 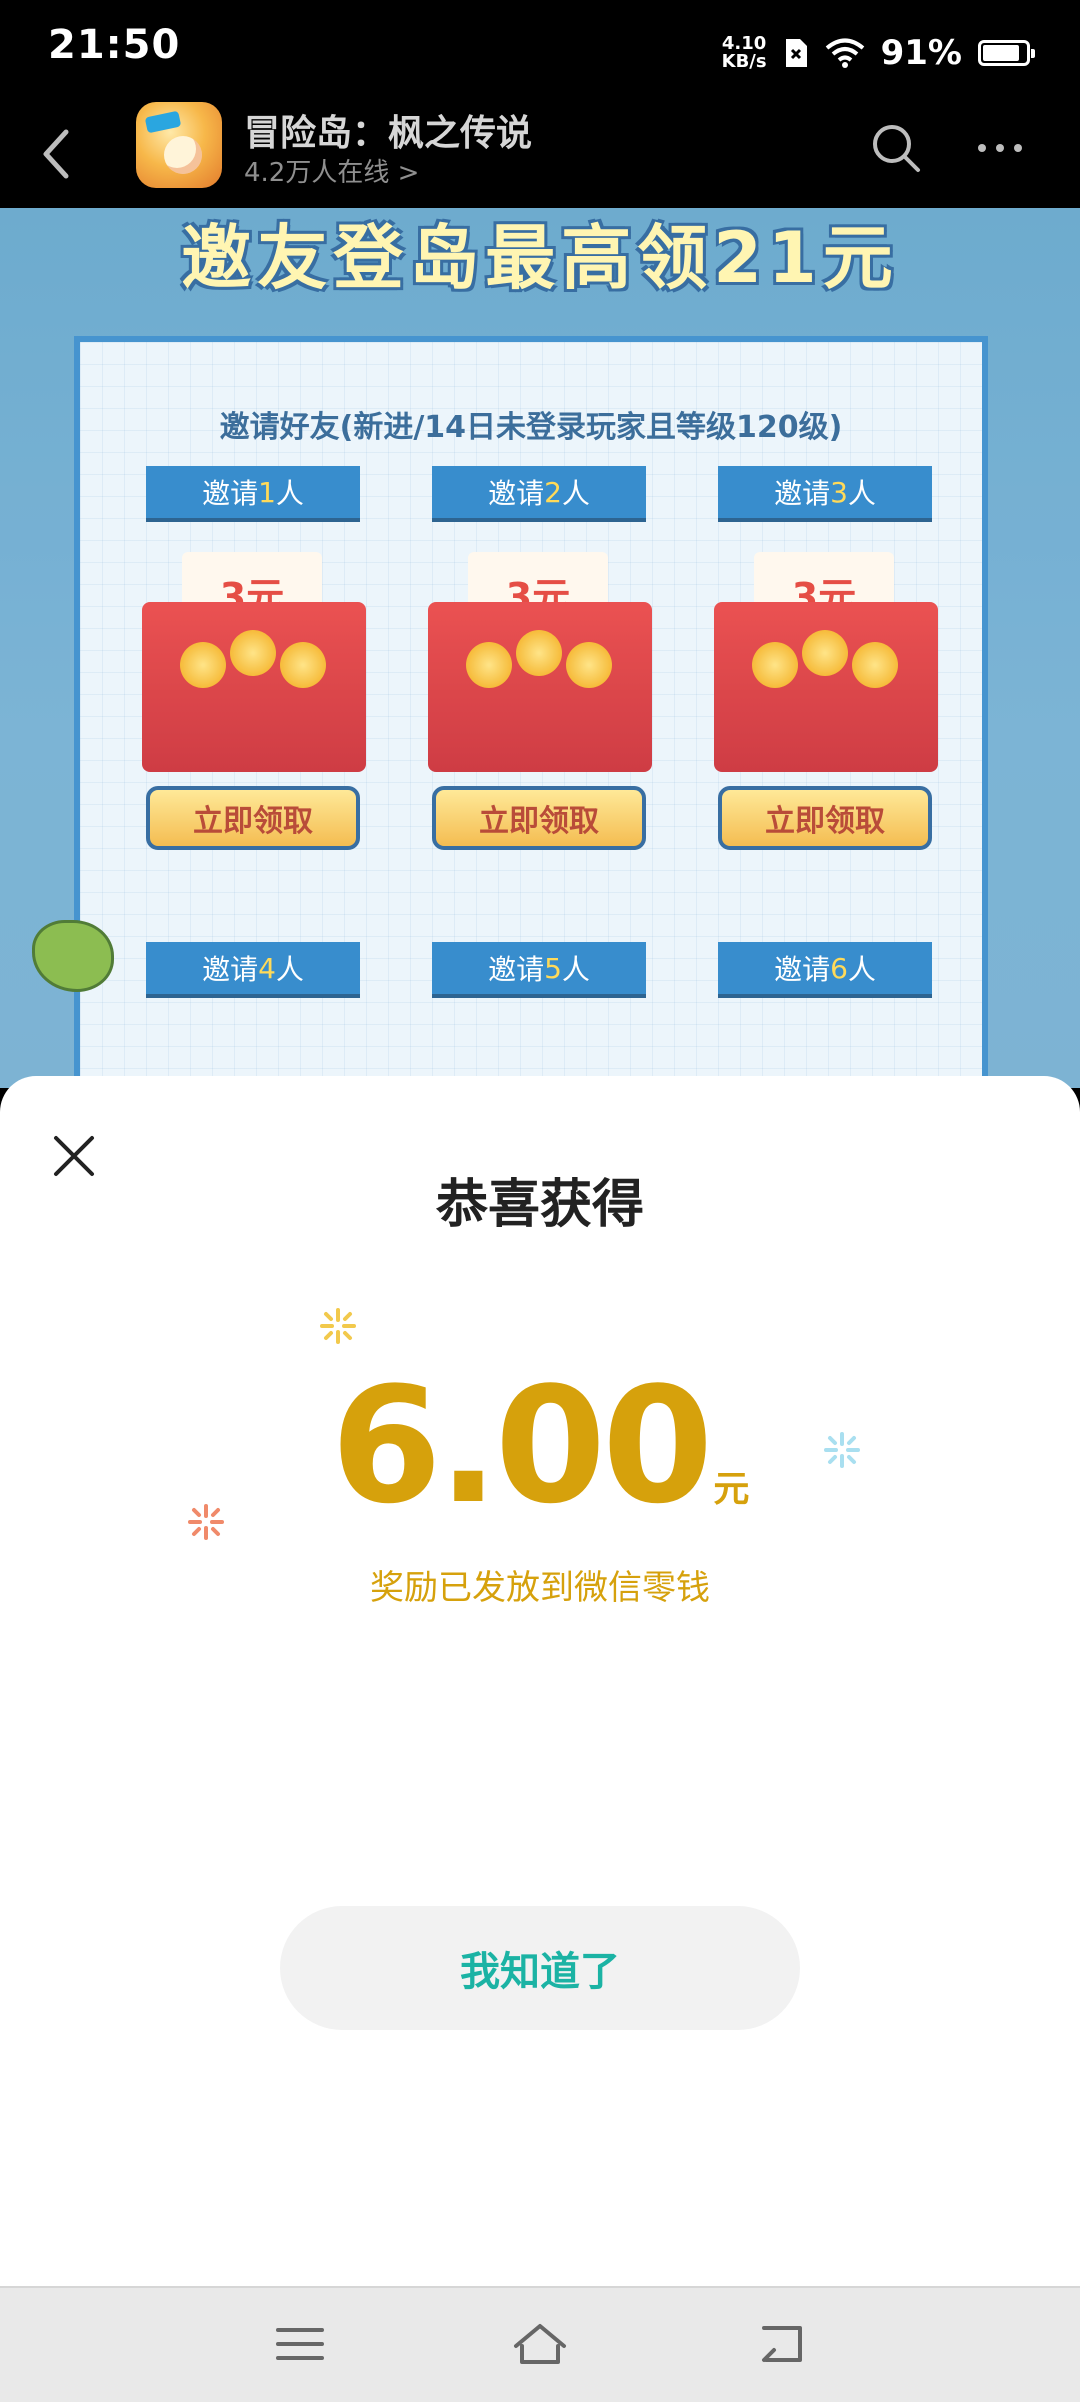 I want to click on reward-description: 奖励已发放到微信零钱, so click(x=540, y=1588).